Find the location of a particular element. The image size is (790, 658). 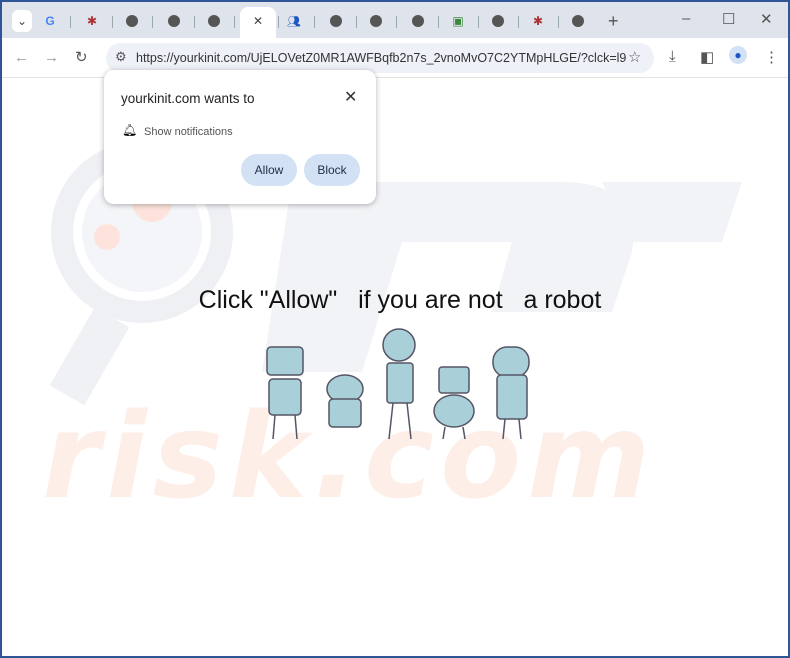

download-icon: ⤓ is located at coordinates (672, 56).